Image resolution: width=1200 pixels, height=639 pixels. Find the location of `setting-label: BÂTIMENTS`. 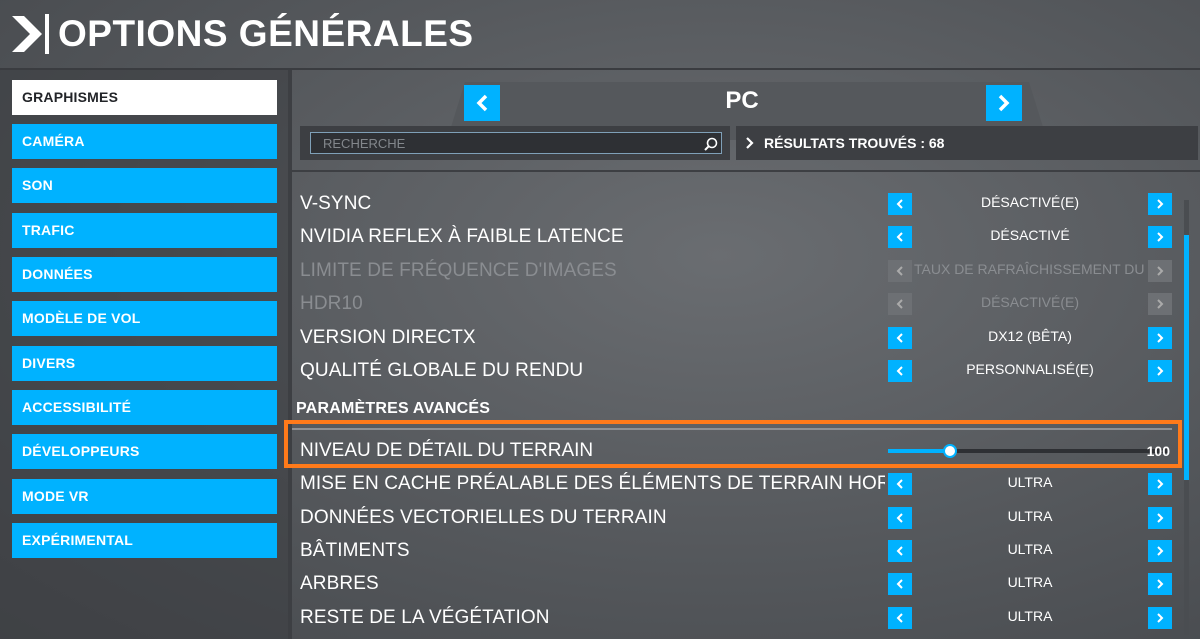

setting-label: BÂTIMENTS is located at coordinates (355, 550).